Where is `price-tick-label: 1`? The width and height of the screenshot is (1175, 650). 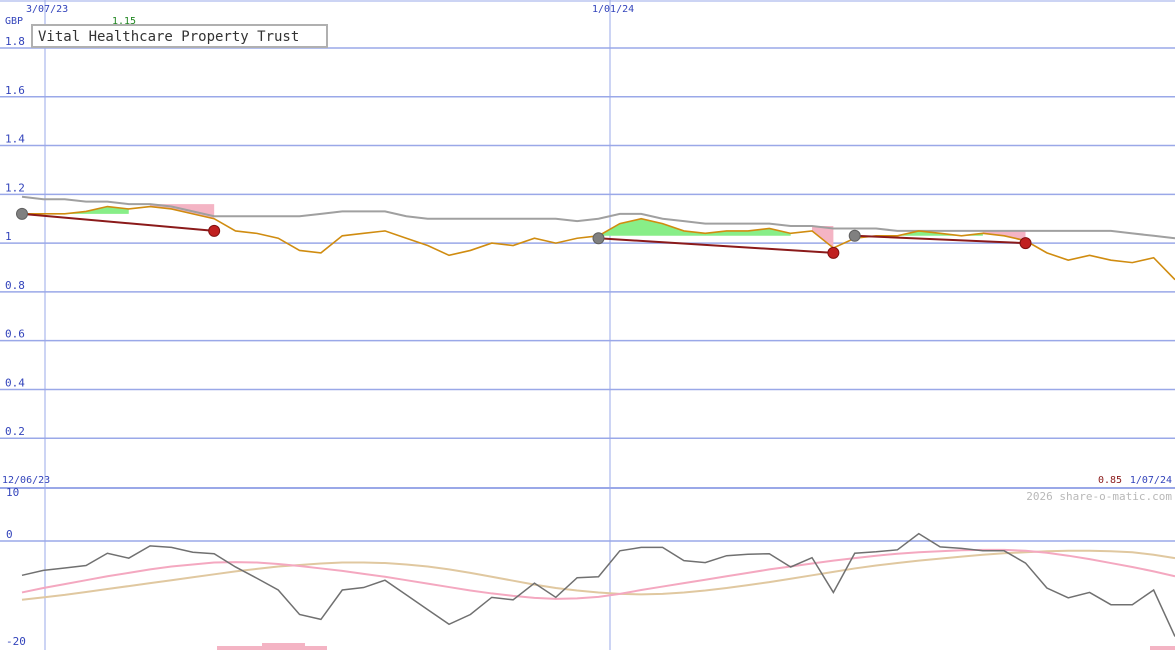
price-tick-label: 1 is located at coordinates (8, 236).